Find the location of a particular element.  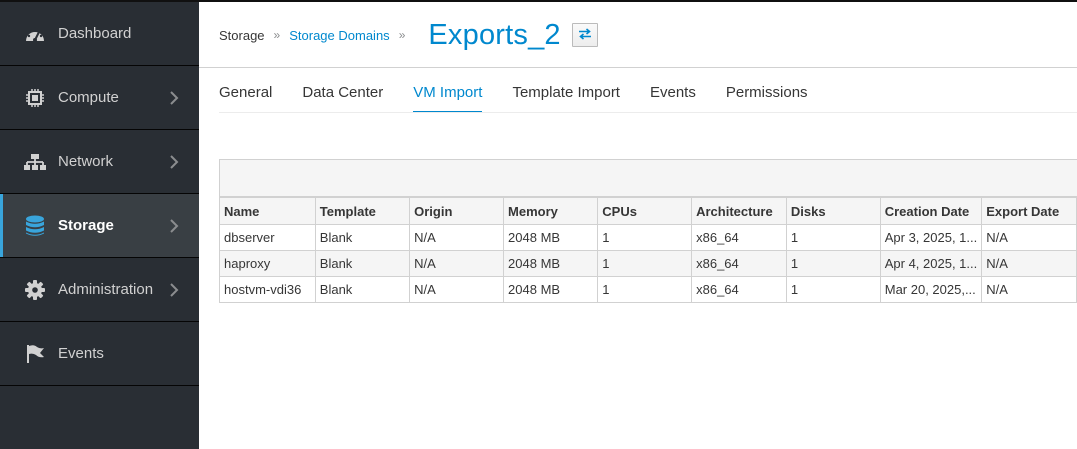

cell-name: haproxy is located at coordinates (267, 263).